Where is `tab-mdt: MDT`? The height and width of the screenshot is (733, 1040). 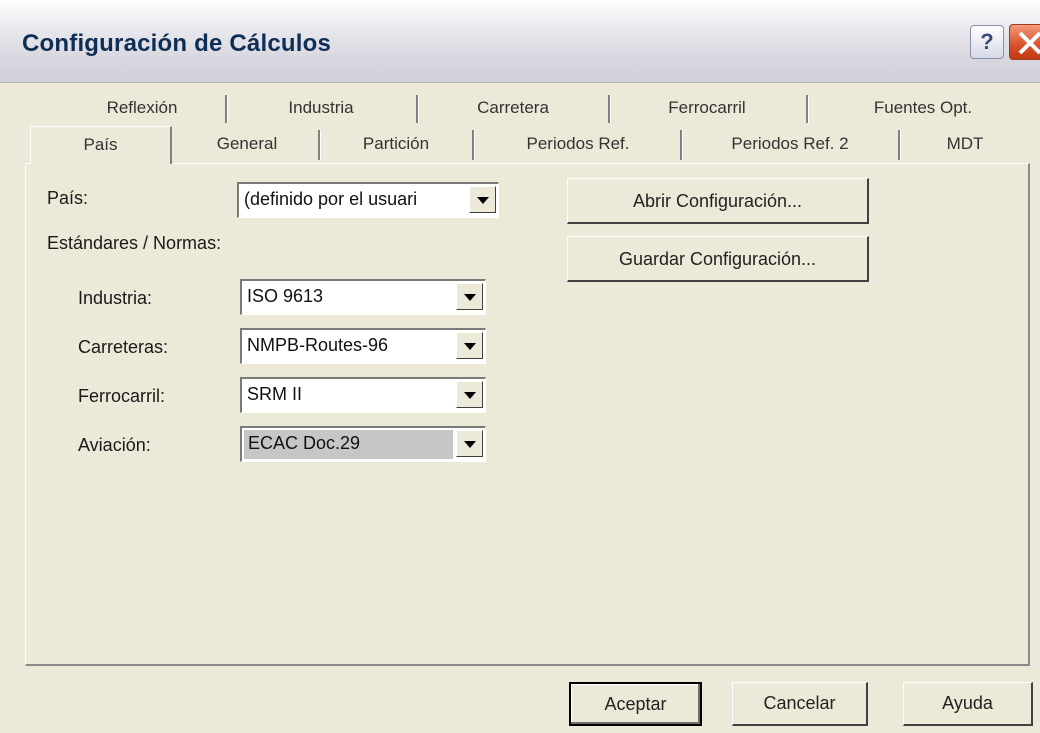 tab-mdt: MDT is located at coordinates (965, 145).